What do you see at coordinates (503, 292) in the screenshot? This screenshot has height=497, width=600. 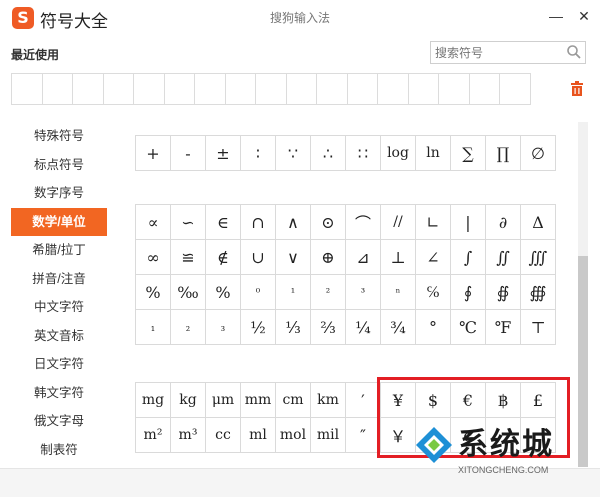 I see `symbol-cell: ∯` at bounding box center [503, 292].